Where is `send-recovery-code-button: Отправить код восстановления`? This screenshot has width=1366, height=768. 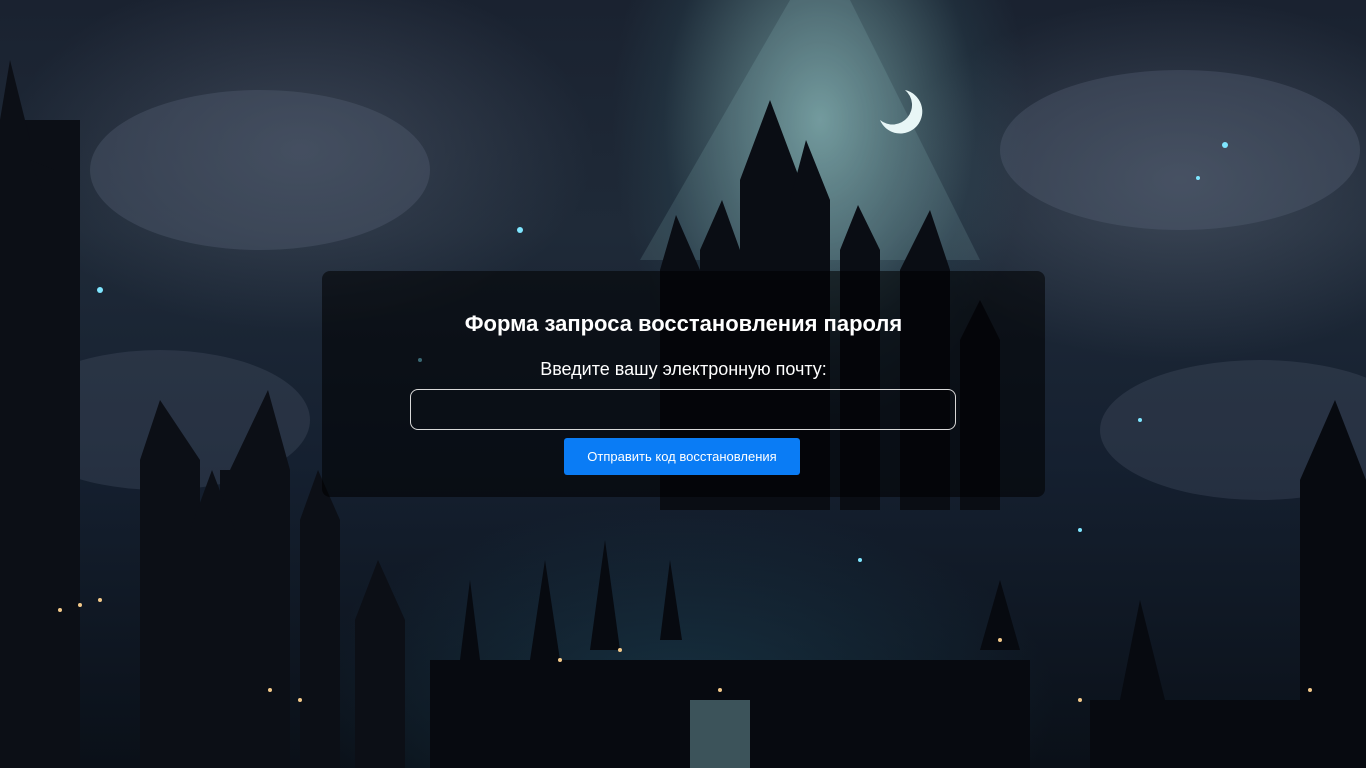 send-recovery-code-button: Отправить код восстановления is located at coordinates (682, 456).